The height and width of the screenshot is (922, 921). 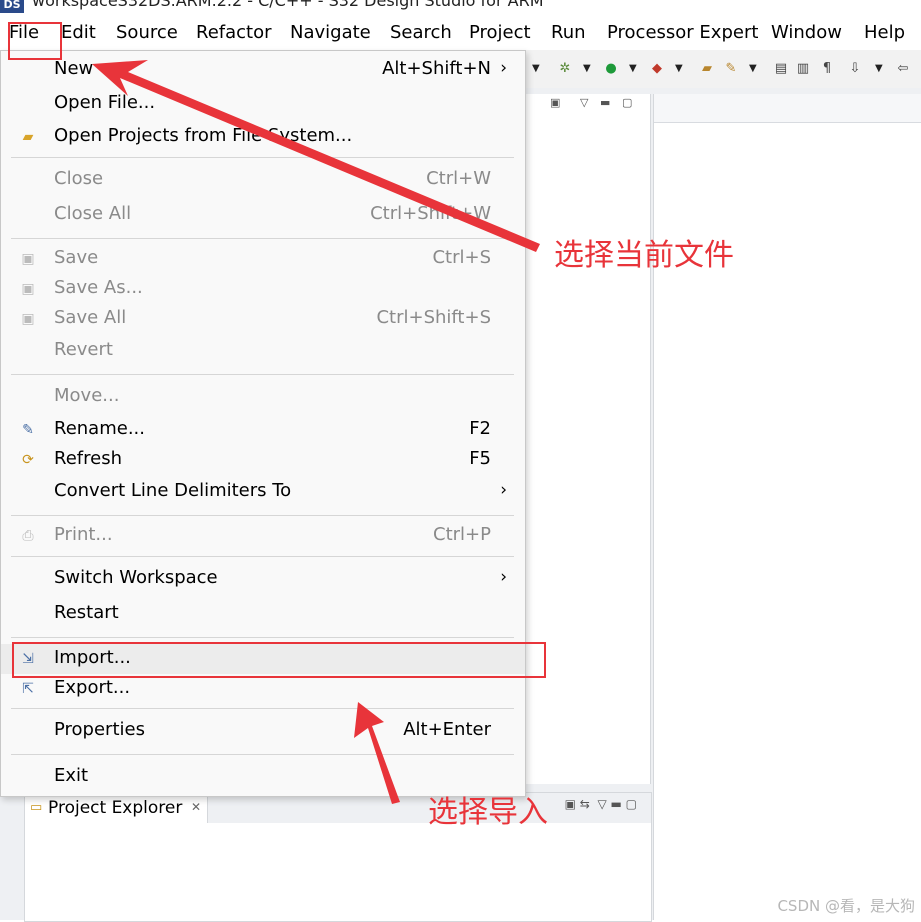 I want to click on menu-item-label: Close All, so click(x=93, y=213).